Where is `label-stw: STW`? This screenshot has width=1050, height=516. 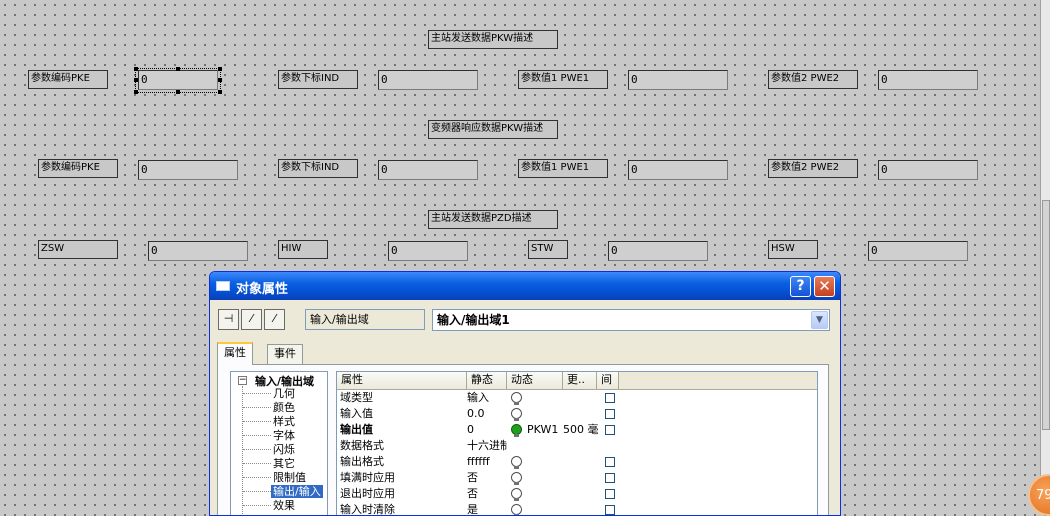 label-stw: STW is located at coordinates (548, 249).